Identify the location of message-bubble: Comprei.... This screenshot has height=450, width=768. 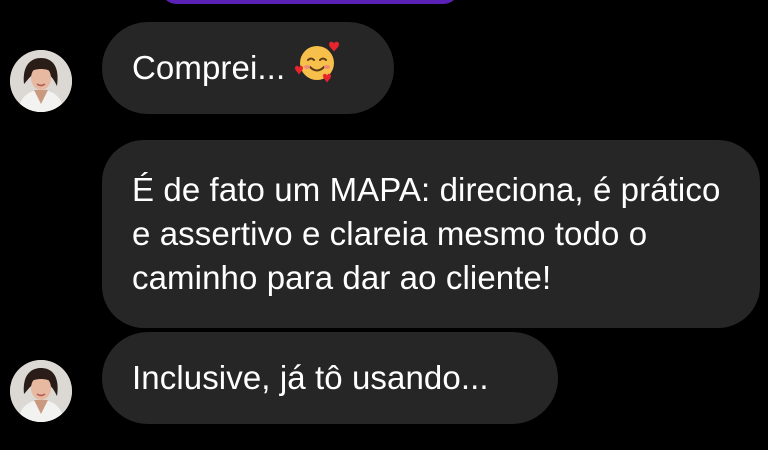
(248, 68).